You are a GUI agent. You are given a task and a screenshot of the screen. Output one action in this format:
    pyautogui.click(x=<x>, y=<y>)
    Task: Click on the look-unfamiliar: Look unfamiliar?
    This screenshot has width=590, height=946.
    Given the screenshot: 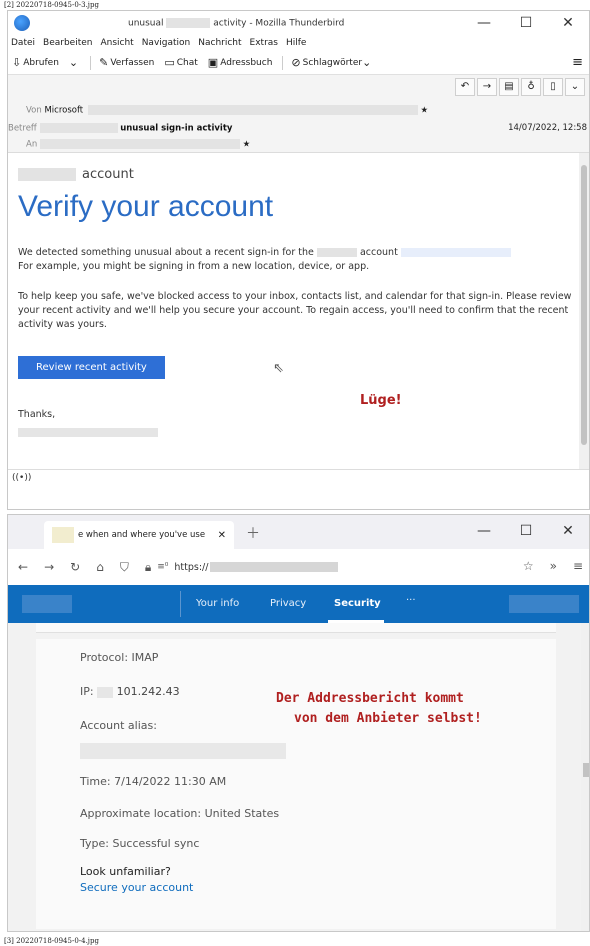 What is the action you would take?
    pyautogui.click(x=125, y=871)
    